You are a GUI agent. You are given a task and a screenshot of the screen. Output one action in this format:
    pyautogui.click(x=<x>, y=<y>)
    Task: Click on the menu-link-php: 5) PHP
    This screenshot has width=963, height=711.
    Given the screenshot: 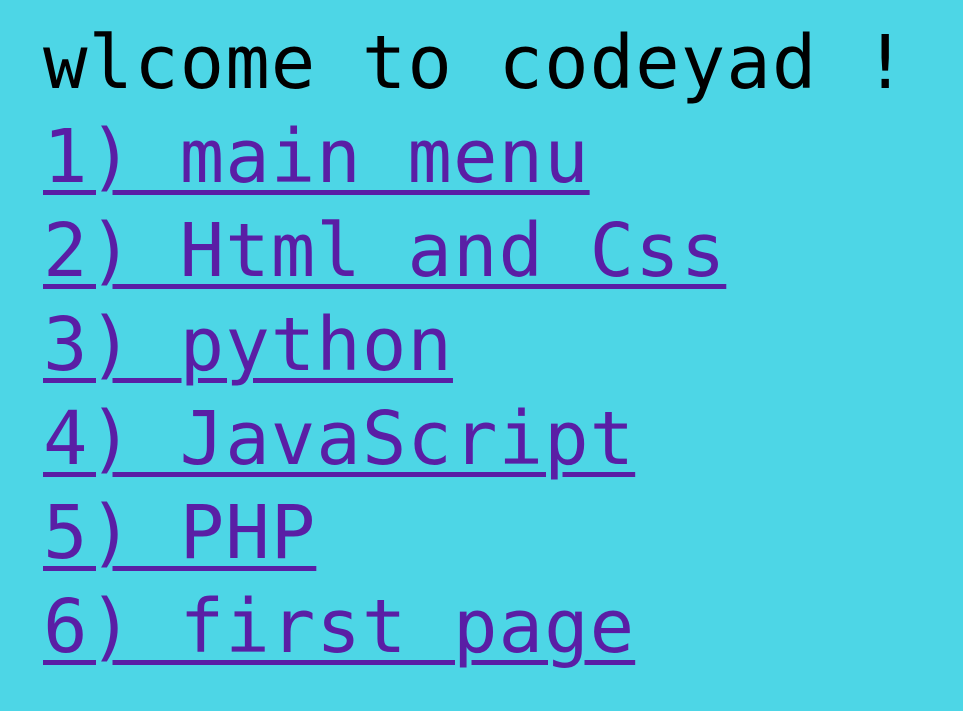 What is the action you would take?
    pyautogui.click(x=179, y=533)
    